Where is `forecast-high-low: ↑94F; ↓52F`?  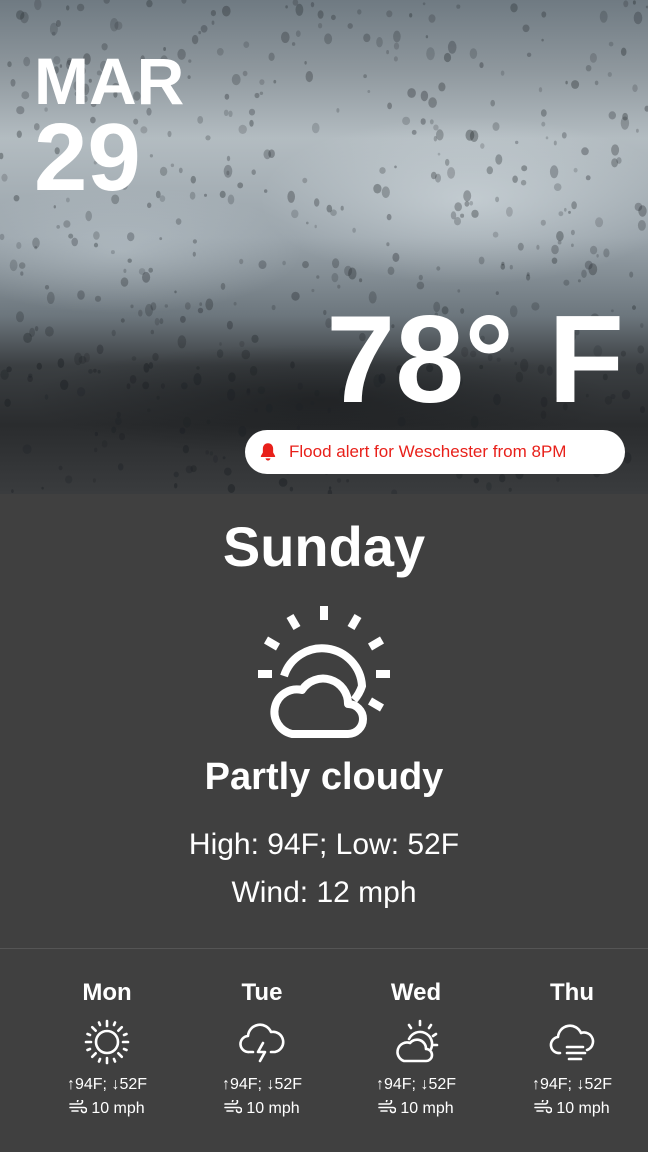
forecast-high-low: ↑94F; ↓52F is located at coordinates (262, 1084).